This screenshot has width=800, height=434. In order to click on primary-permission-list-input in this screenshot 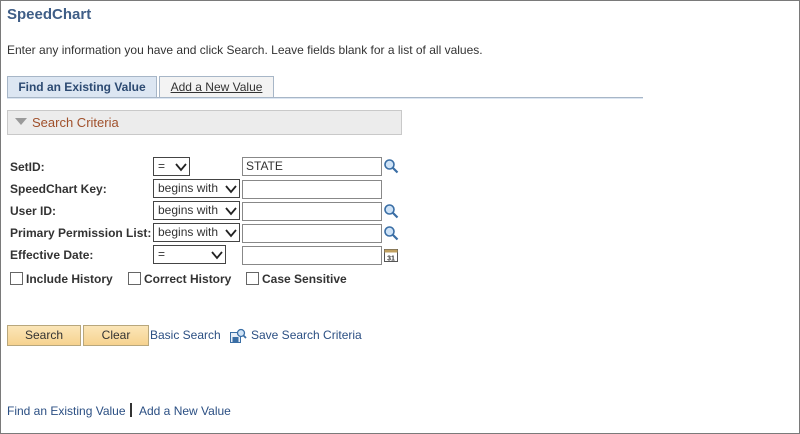, I will do `click(312, 233)`.